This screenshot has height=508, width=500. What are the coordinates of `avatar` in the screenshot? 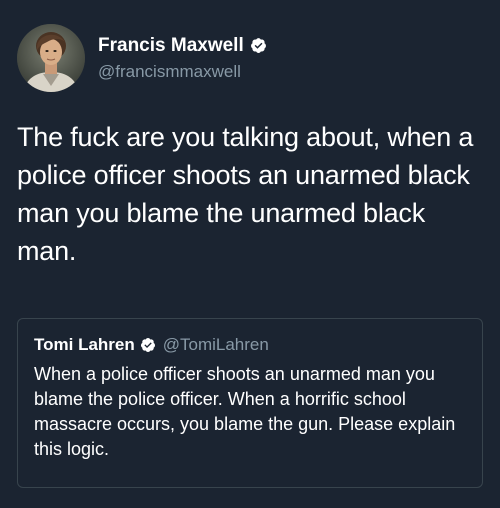 It's located at (51, 58).